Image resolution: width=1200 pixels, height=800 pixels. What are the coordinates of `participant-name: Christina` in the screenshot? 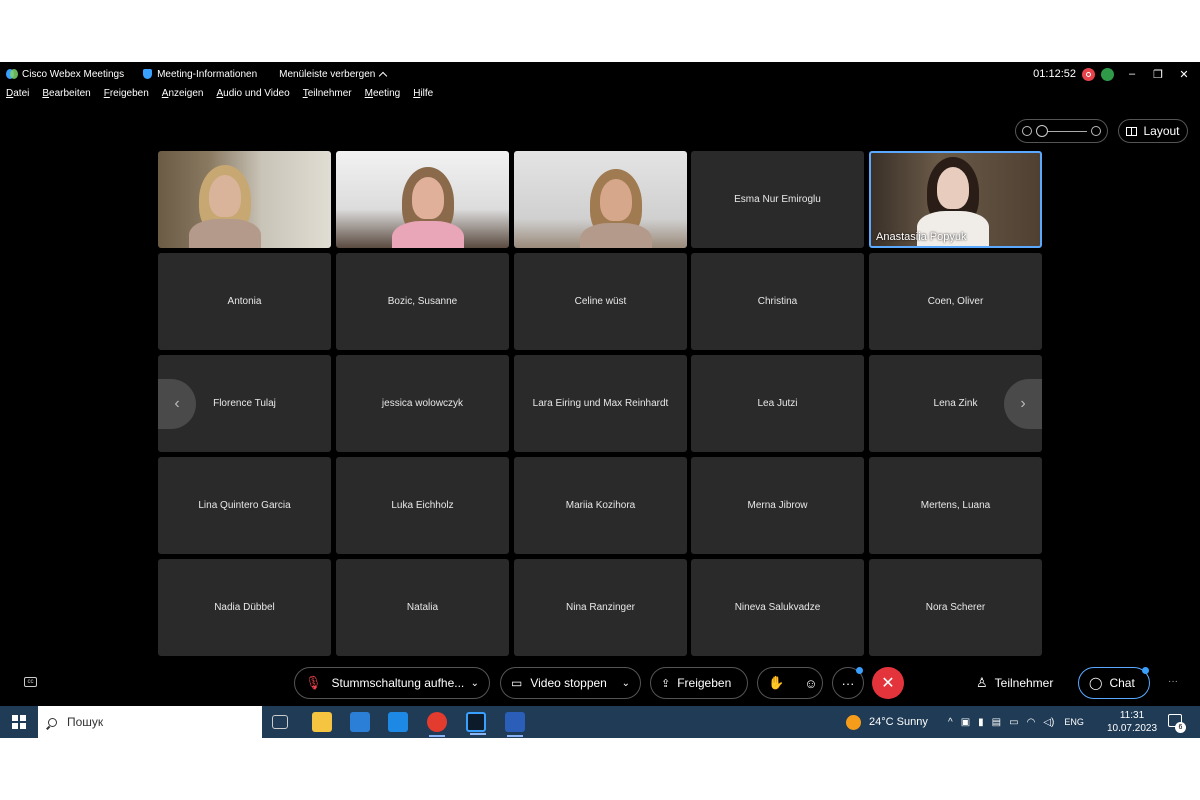 It's located at (777, 301).